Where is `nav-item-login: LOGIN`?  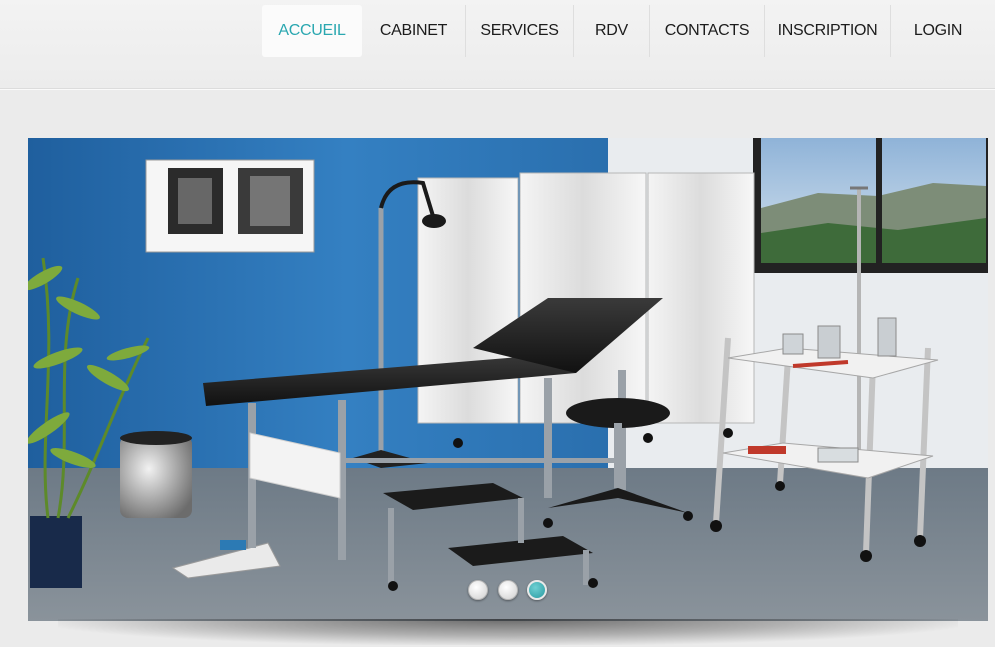 nav-item-login: LOGIN is located at coordinates (938, 31).